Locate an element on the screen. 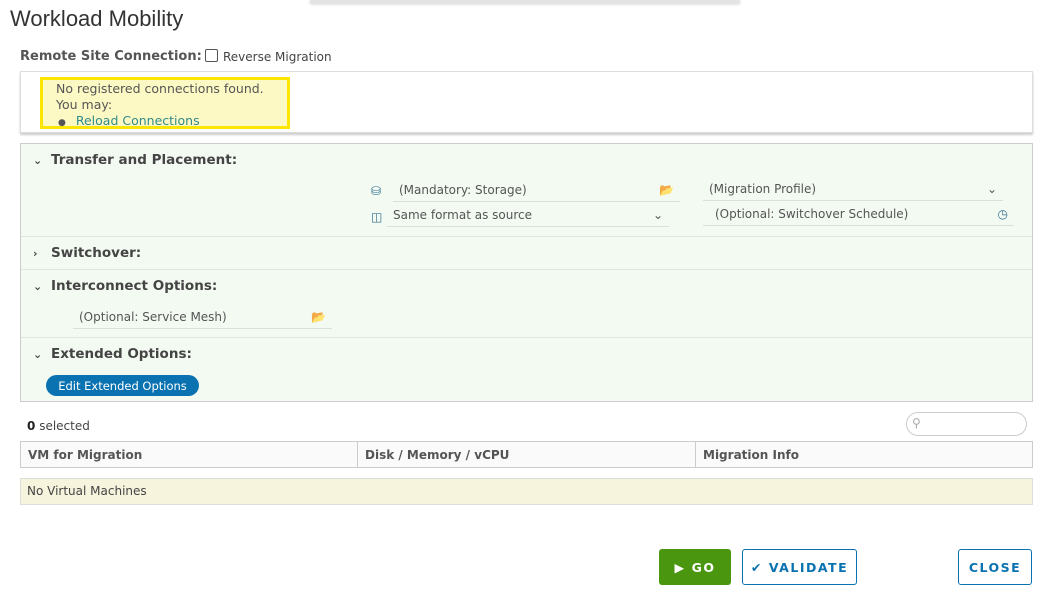 The image size is (1044, 592). edit-extended-options-button: Edit Extended Options is located at coordinates (122, 385).